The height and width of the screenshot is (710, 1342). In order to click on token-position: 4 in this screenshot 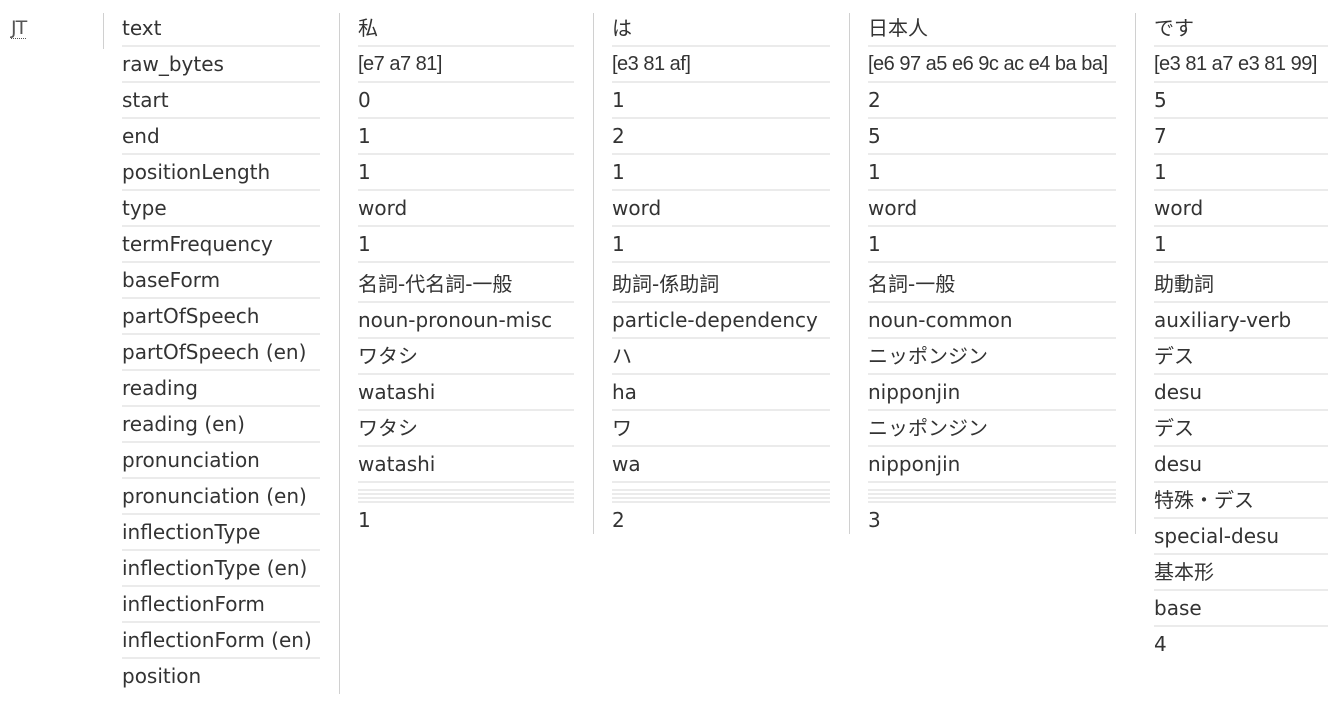, I will do `click(1160, 644)`.